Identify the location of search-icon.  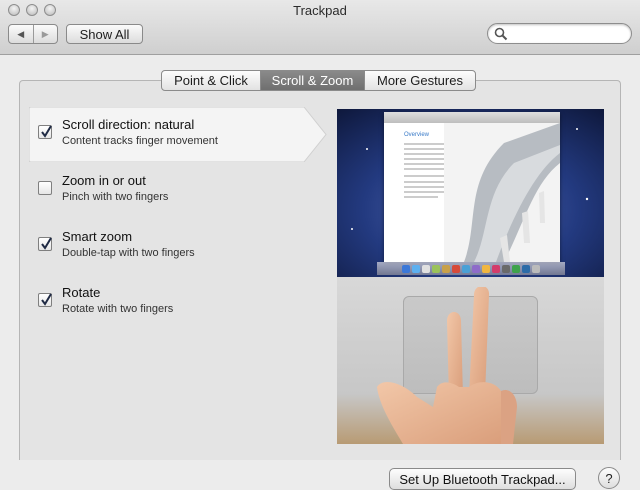
(501, 34).